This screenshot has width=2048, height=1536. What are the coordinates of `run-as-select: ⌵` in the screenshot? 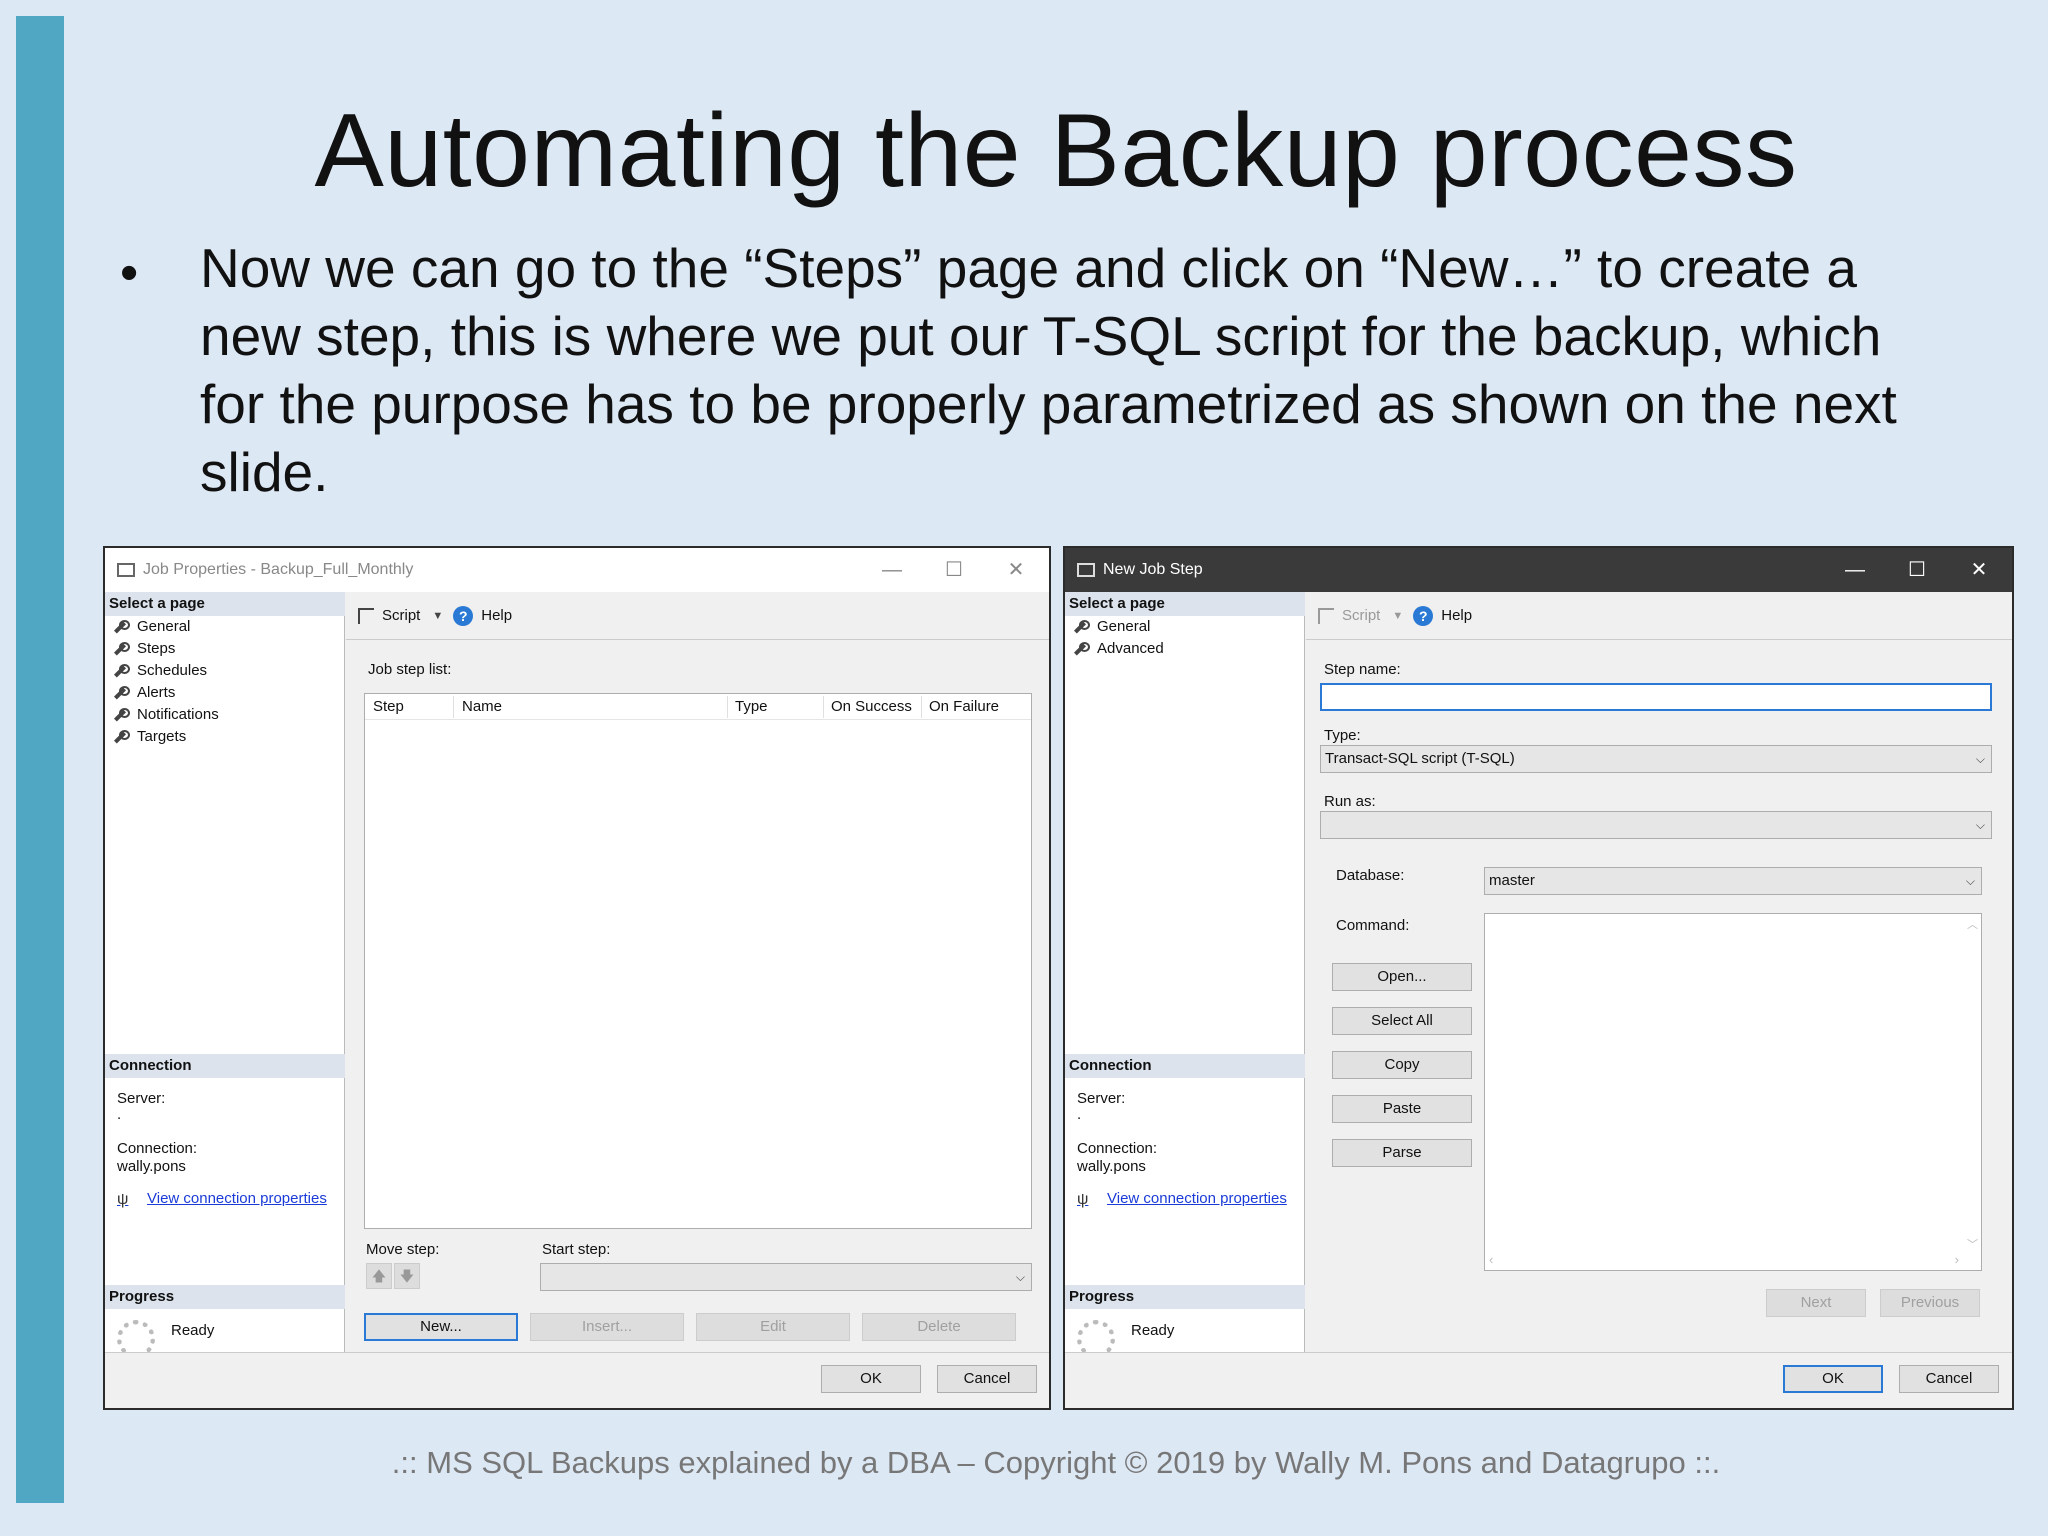 It's located at (1656, 825).